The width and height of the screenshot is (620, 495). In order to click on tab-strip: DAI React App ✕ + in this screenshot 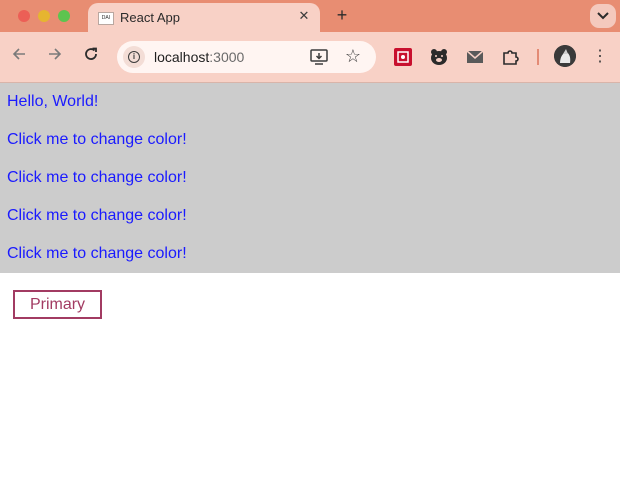, I will do `click(310, 16)`.